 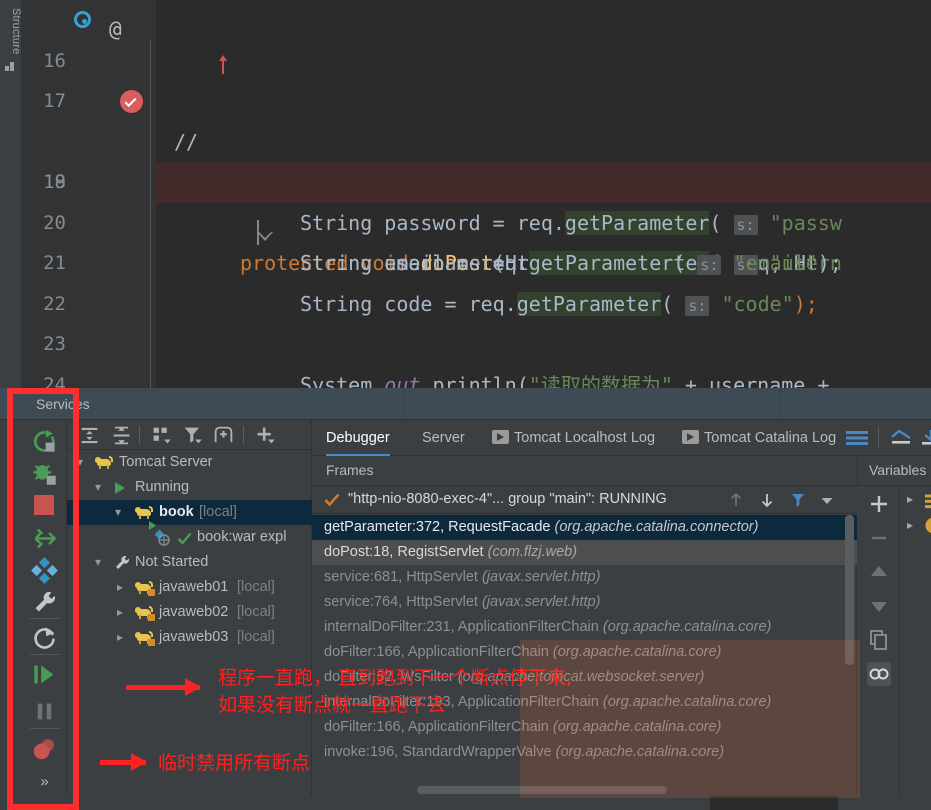 What do you see at coordinates (44, 748) in the screenshot?
I see `mute-breakpoints-icon` at bounding box center [44, 748].